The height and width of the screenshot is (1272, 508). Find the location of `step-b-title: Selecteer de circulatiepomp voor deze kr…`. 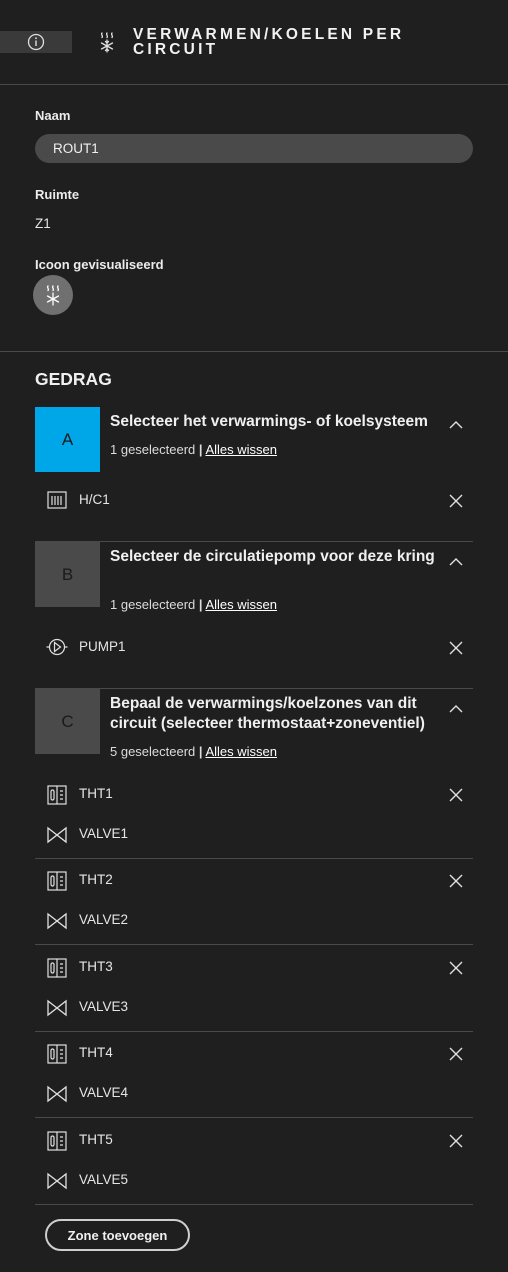

step-b-title: Selecteer de circulatiepomp voor deze kr… is located at coordinates (272, 556).